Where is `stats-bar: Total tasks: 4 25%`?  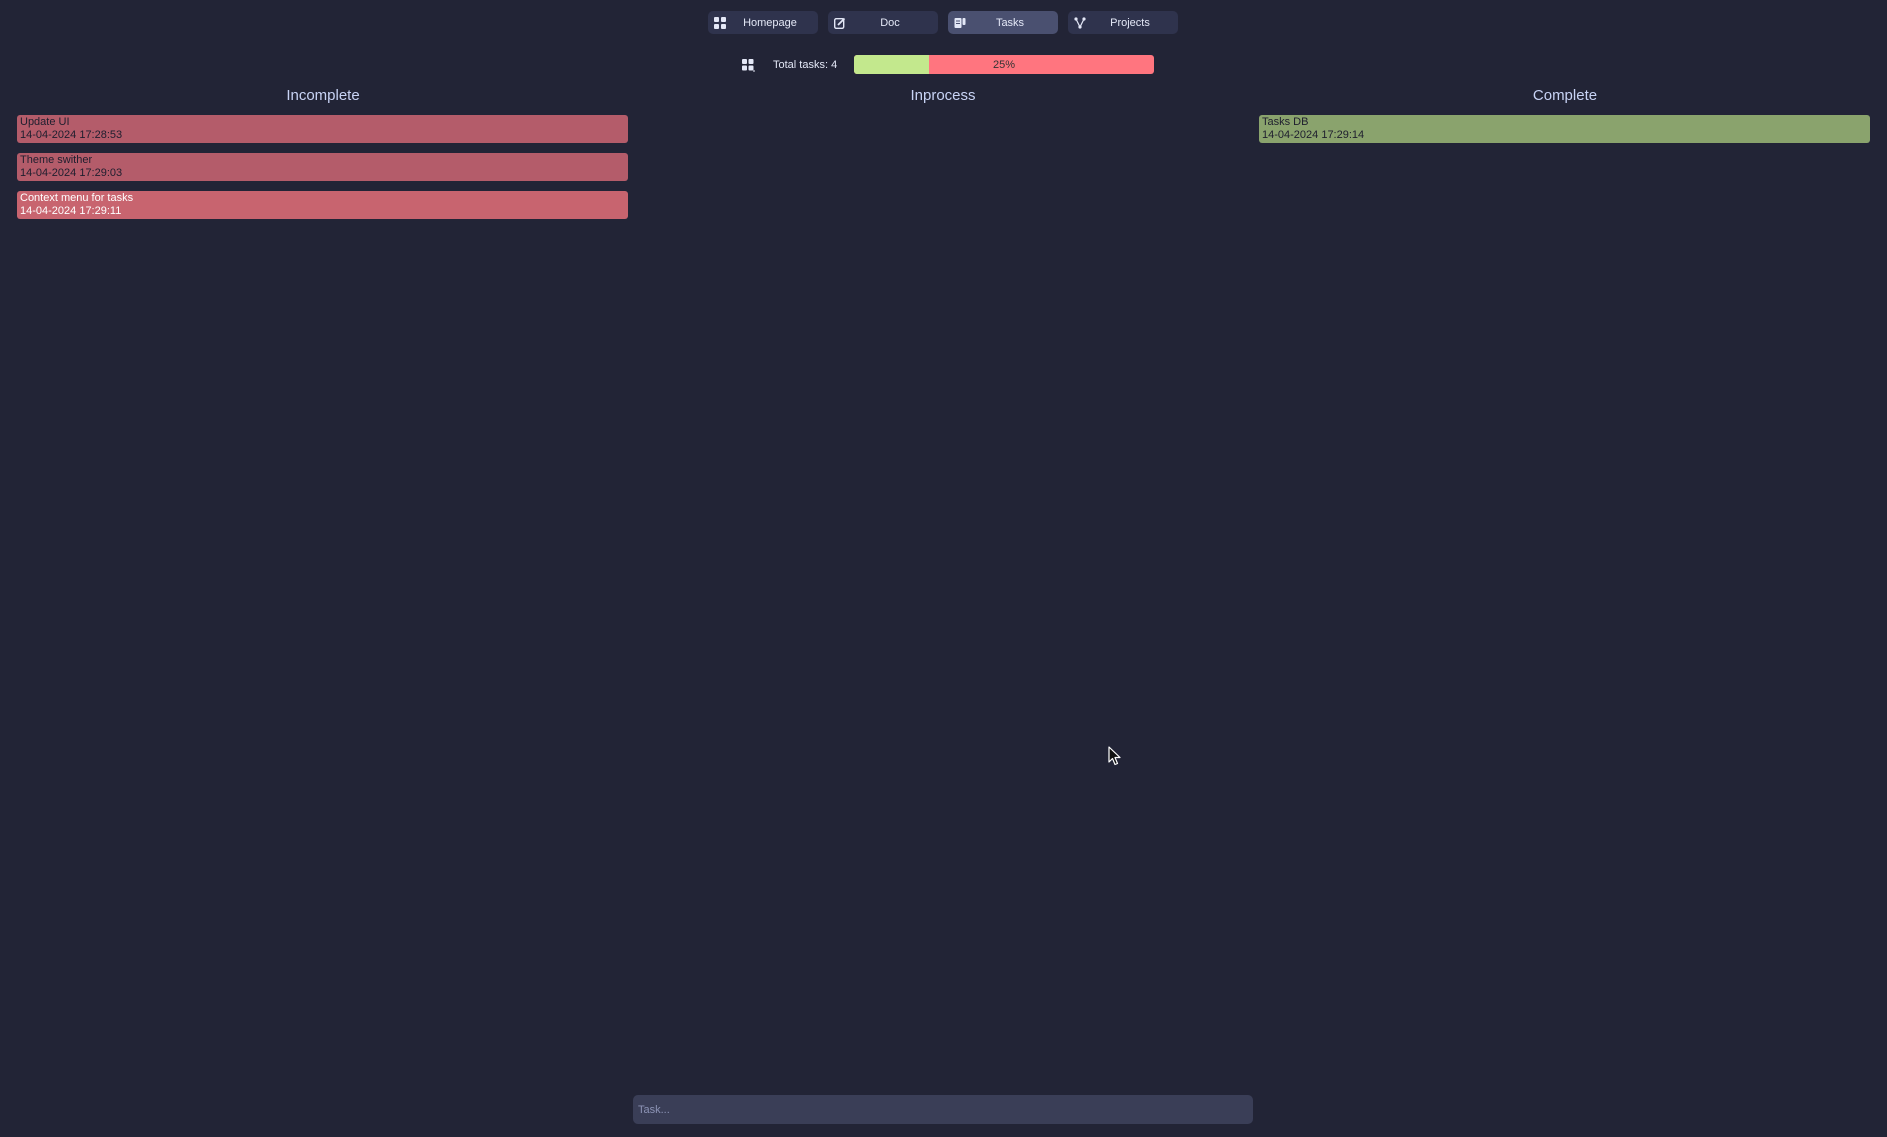 stats-bar: Total tasks: 4 25% is located at coordinates (947, 65).